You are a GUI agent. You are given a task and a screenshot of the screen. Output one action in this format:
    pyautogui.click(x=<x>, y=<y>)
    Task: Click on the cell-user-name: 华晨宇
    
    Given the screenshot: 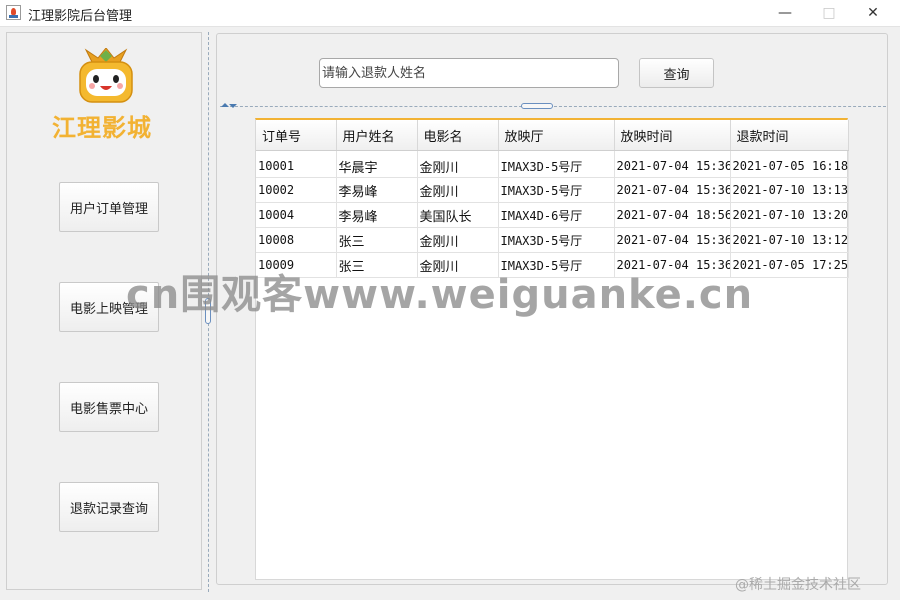 What is the action you would take?
    pyautogui.click(x=377, y=164)
    